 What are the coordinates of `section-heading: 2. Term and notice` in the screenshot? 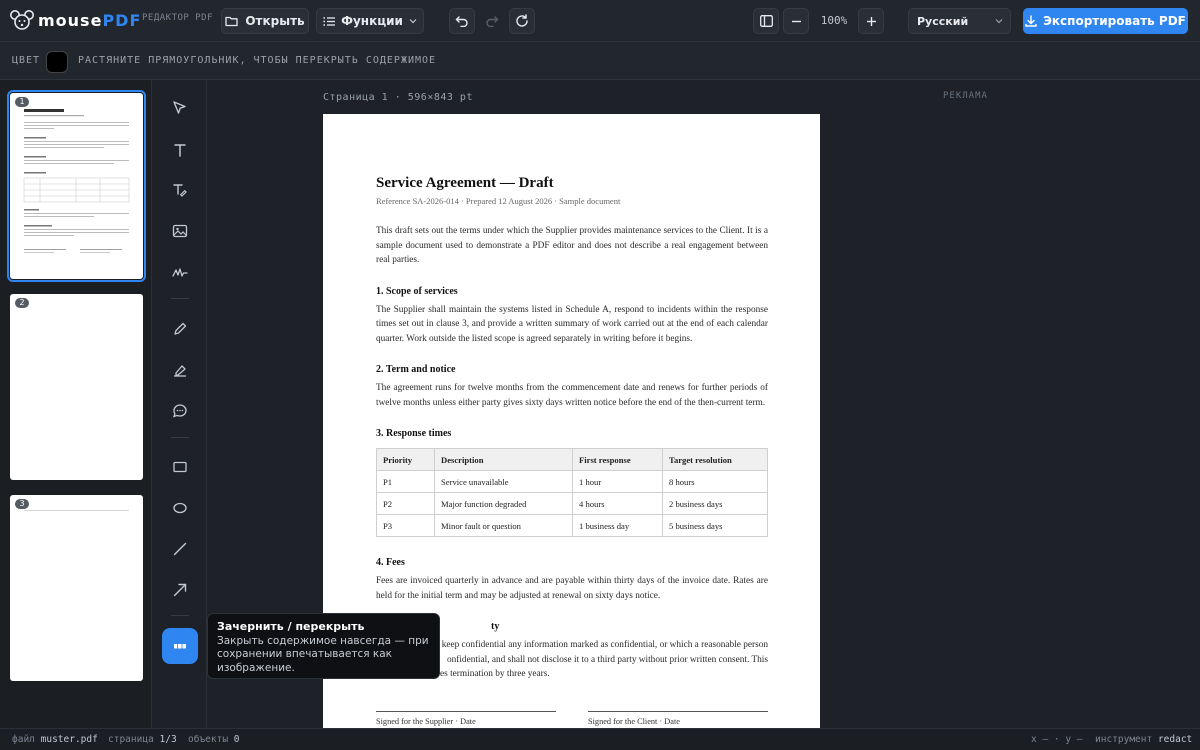 It's located at (416, 369).